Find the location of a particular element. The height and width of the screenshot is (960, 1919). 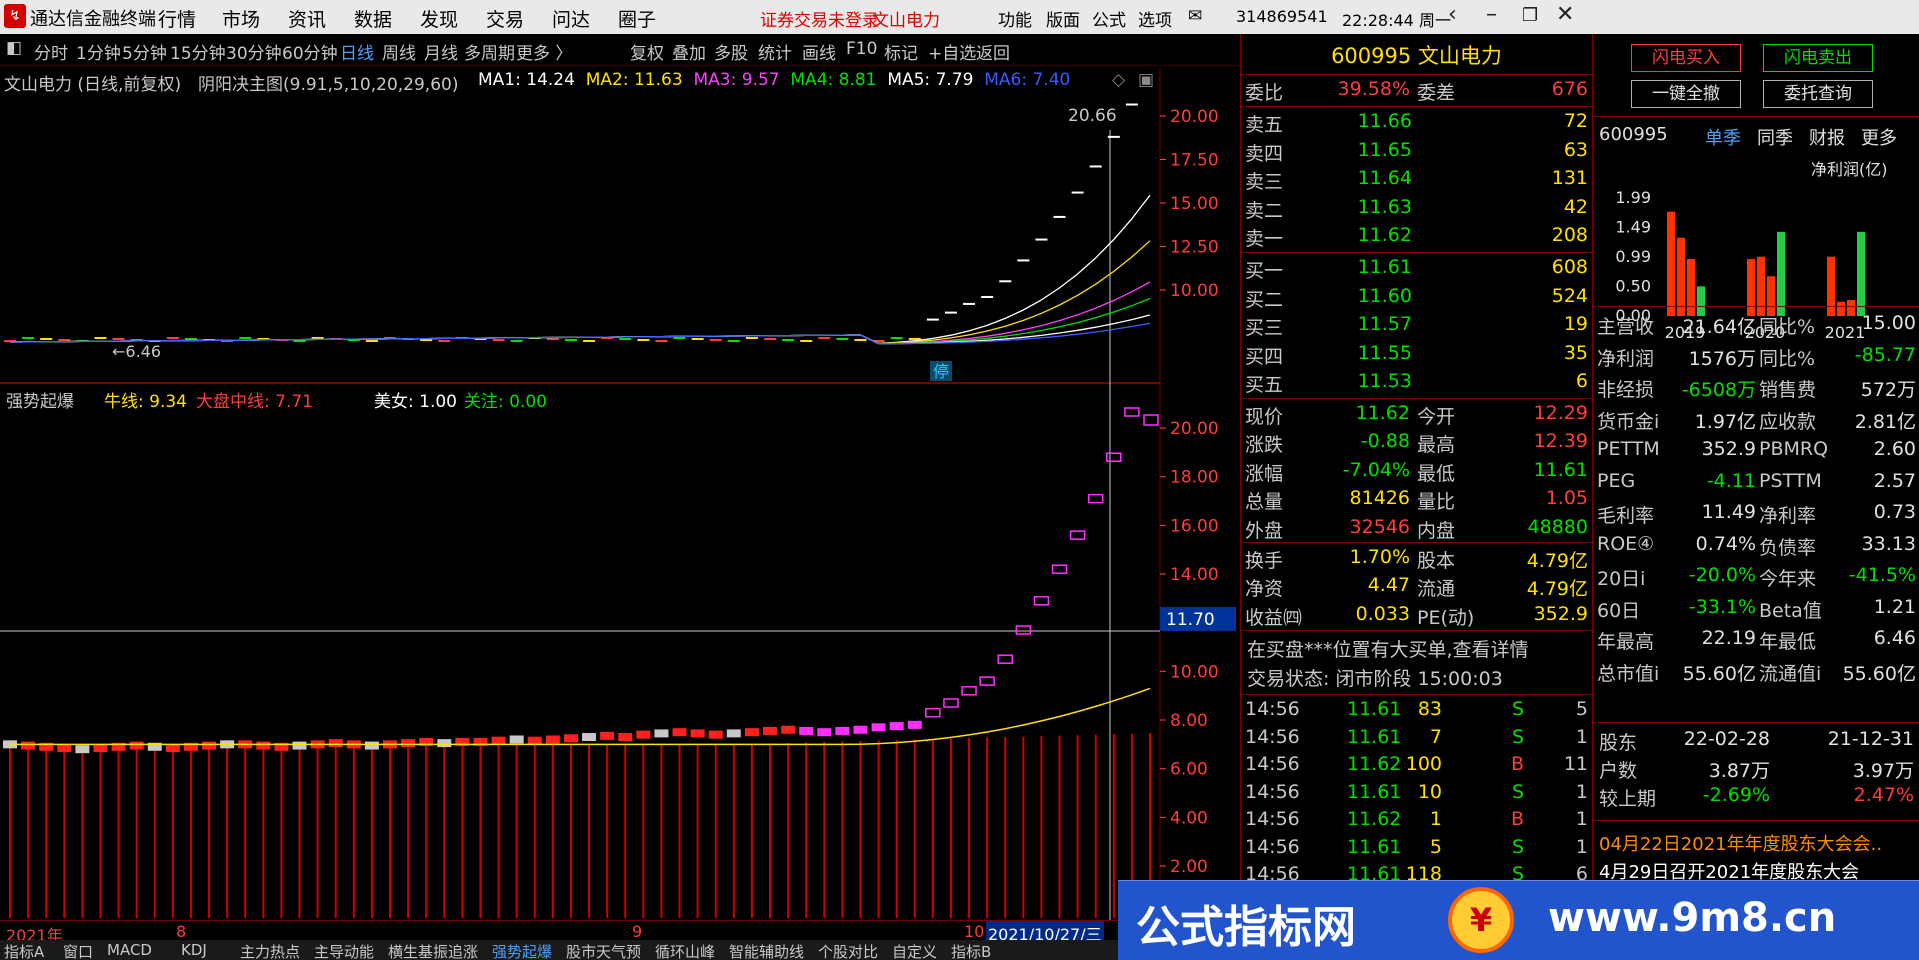

period-monthly: 月线 is located at coordinates (441, 51).